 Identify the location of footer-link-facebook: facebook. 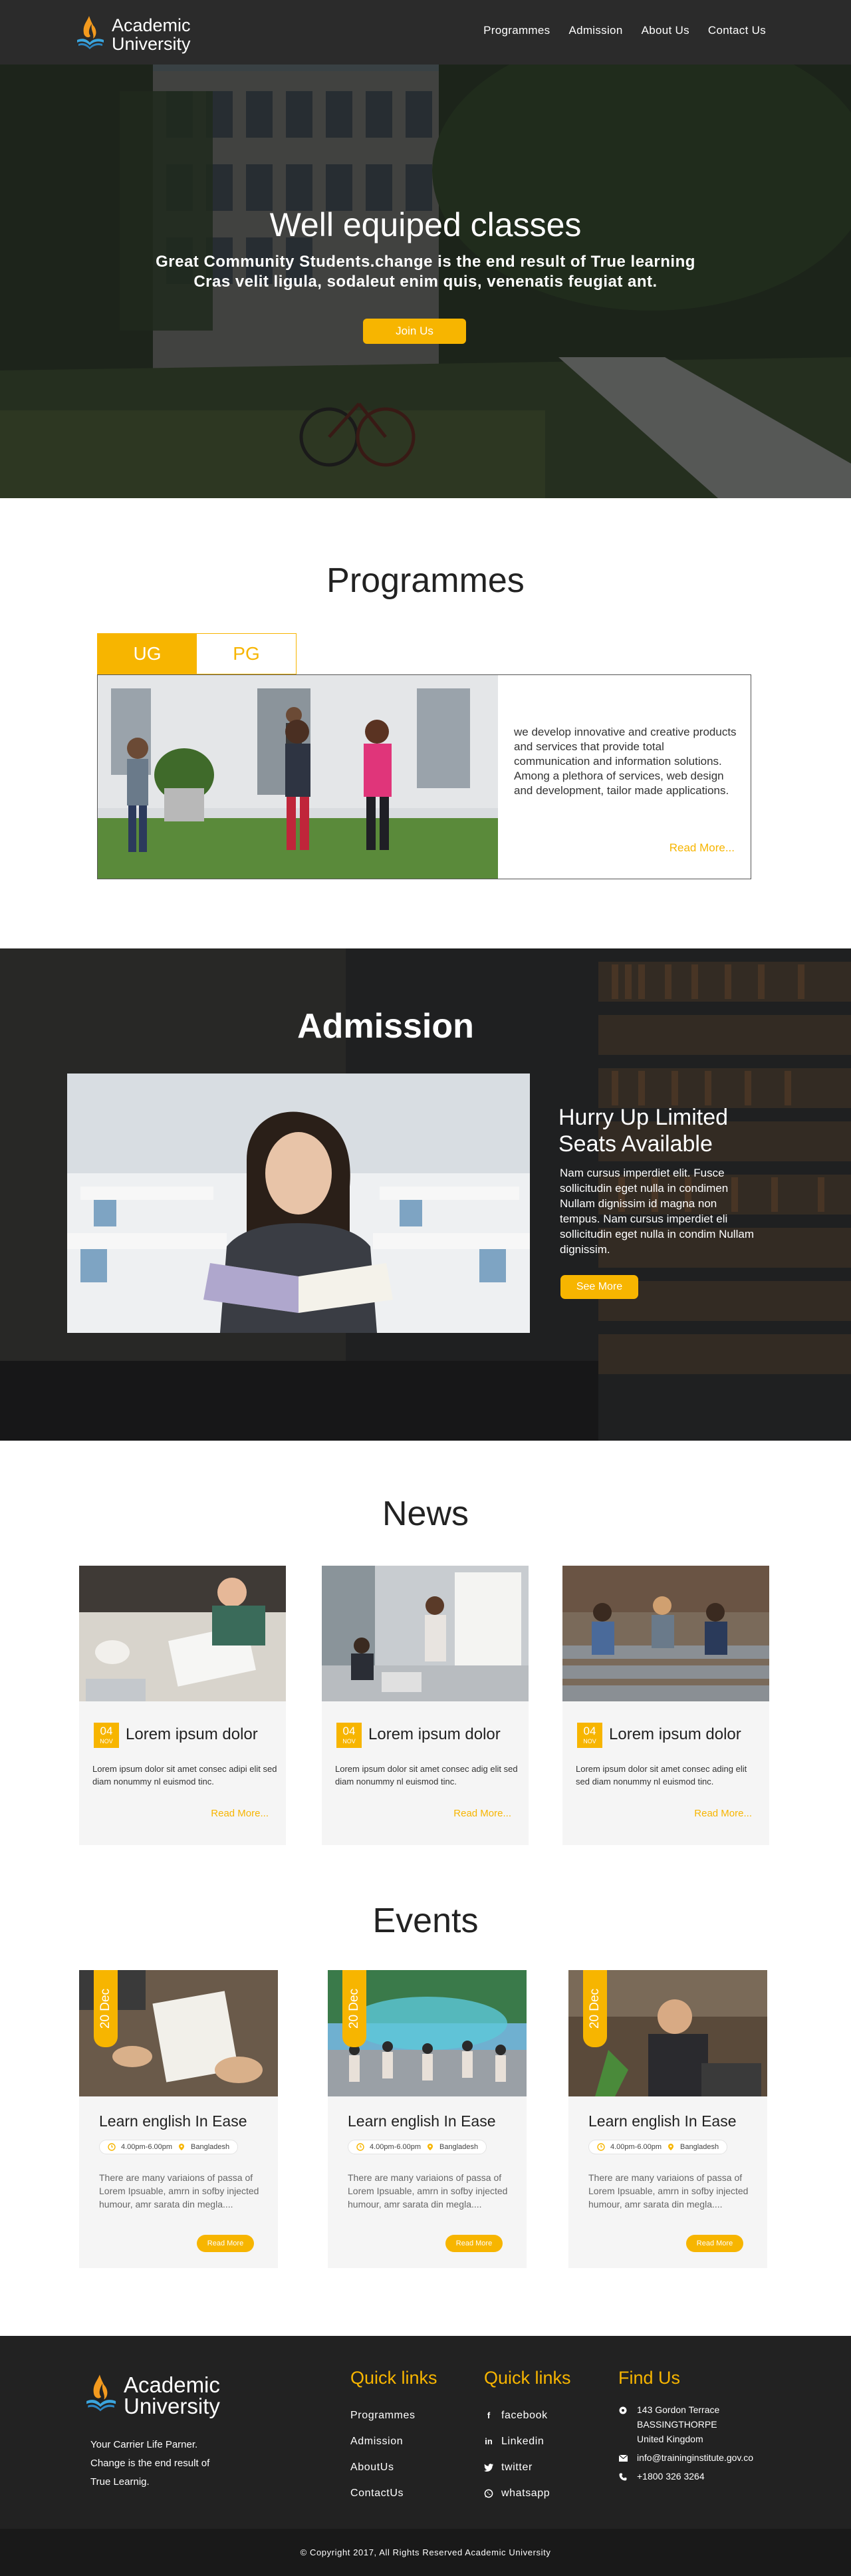
(524, 2416).